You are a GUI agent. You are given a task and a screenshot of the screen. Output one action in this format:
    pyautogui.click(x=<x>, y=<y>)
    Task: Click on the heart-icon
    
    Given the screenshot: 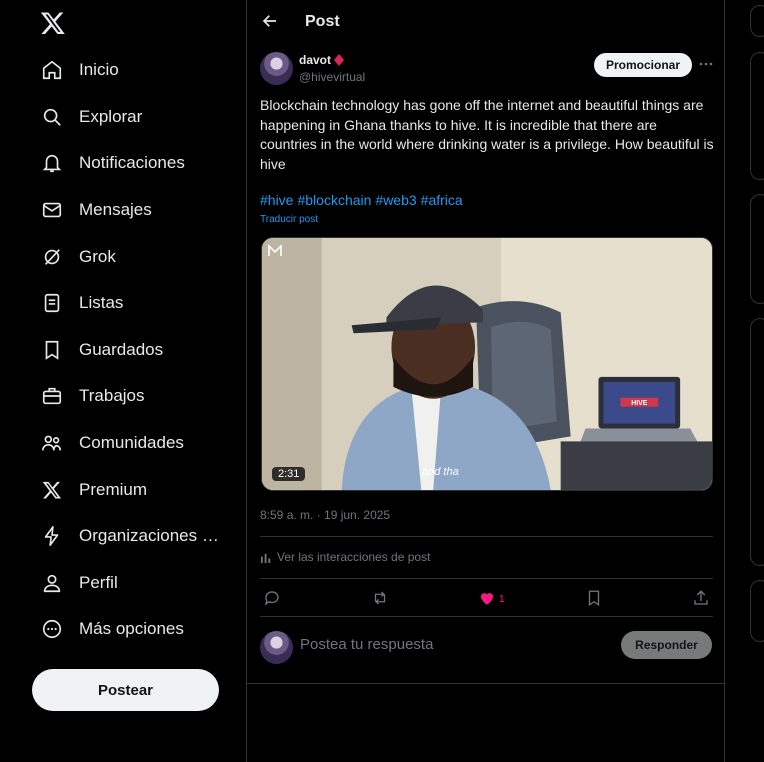 What is the action you would take?
    pyautogui.click(x=487, y=598)
    